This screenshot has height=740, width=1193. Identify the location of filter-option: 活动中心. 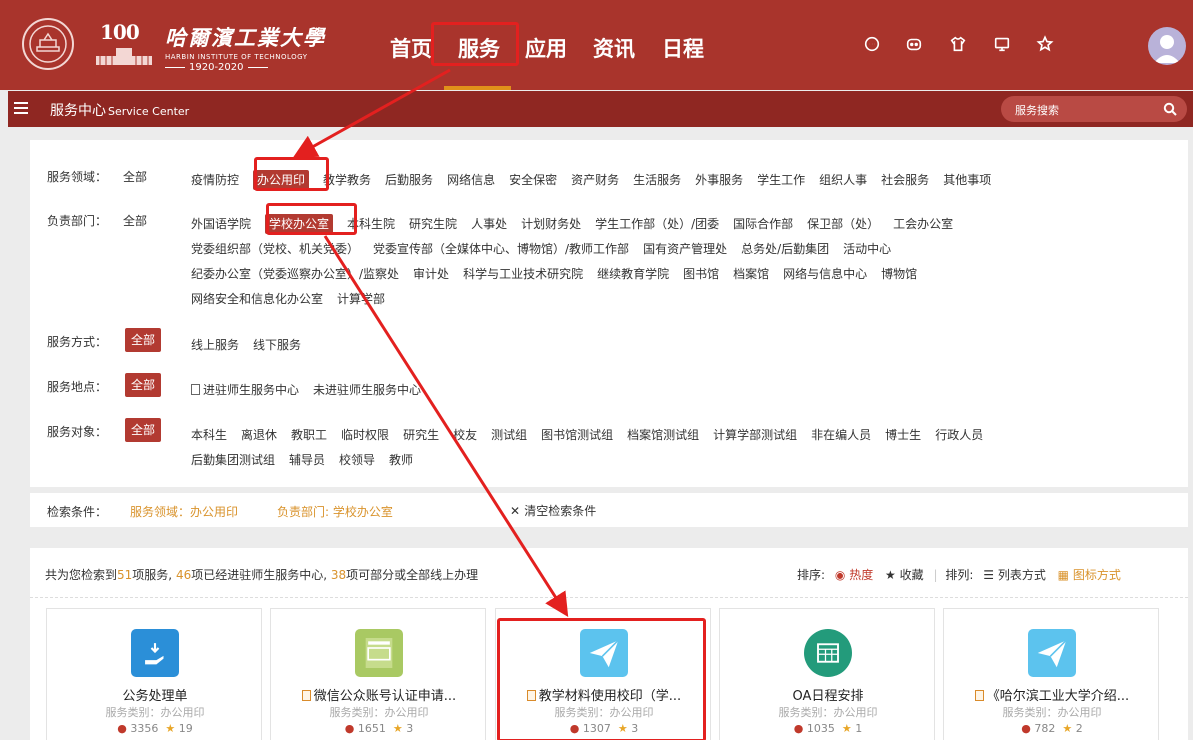
(867, 249).